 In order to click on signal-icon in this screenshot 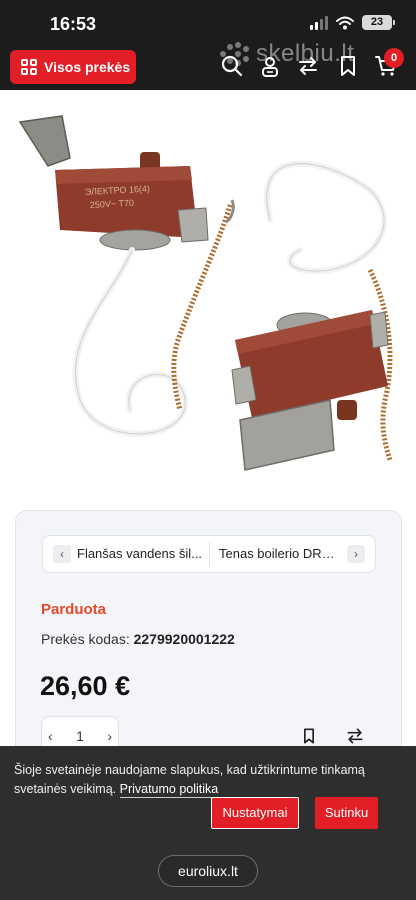, I will do `click(319, 22)`.